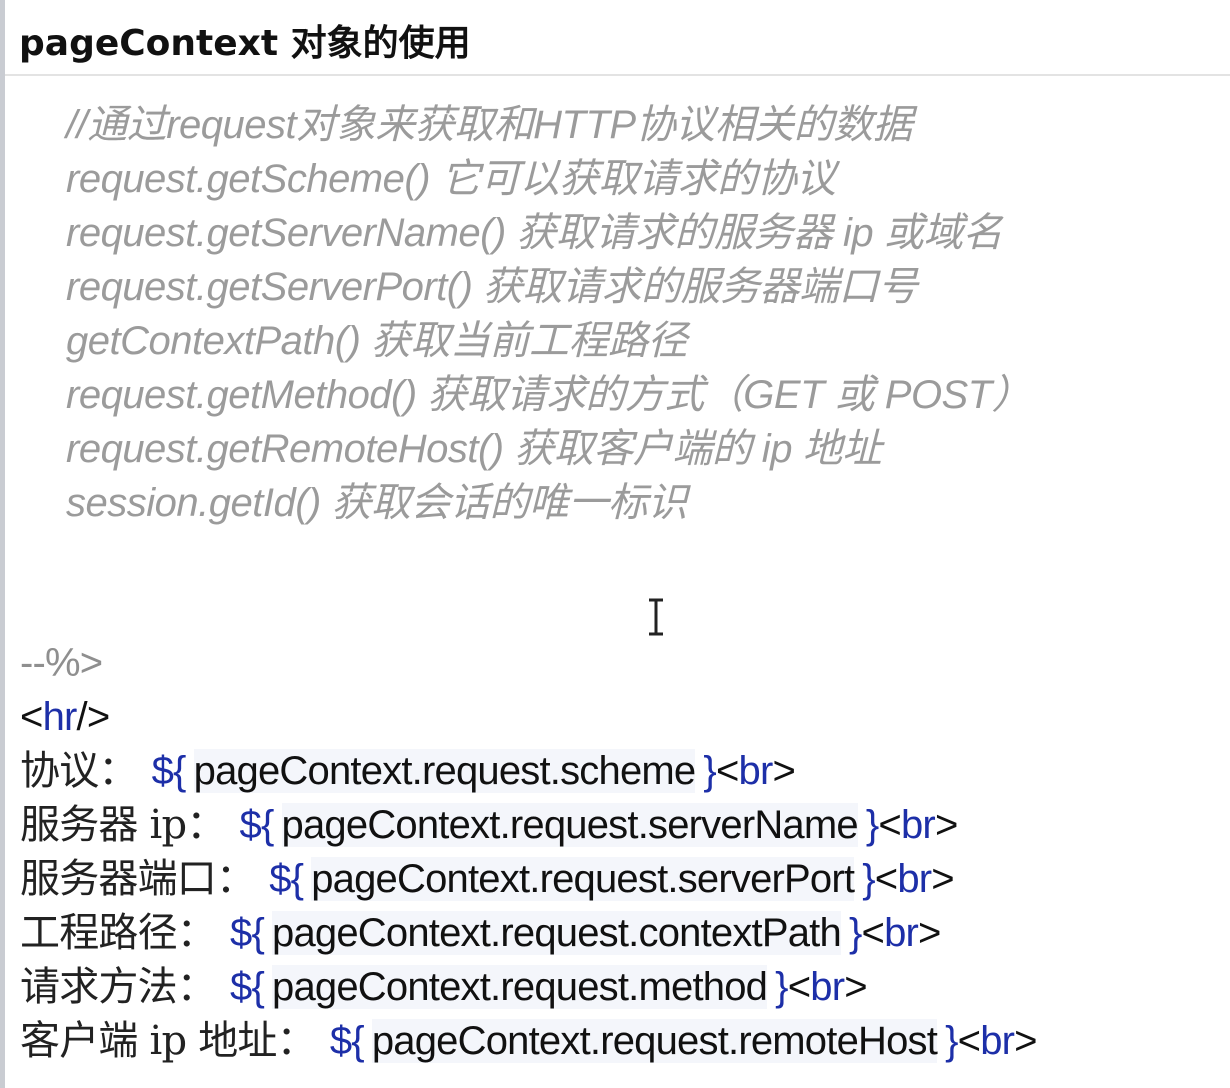 Image resolution: width=1230 pixels, height=1088 pixels. Describe the element at coordinates (557, 933) in the screenshot. I see `el-expression: pageContext.request.contextPath` at that location.